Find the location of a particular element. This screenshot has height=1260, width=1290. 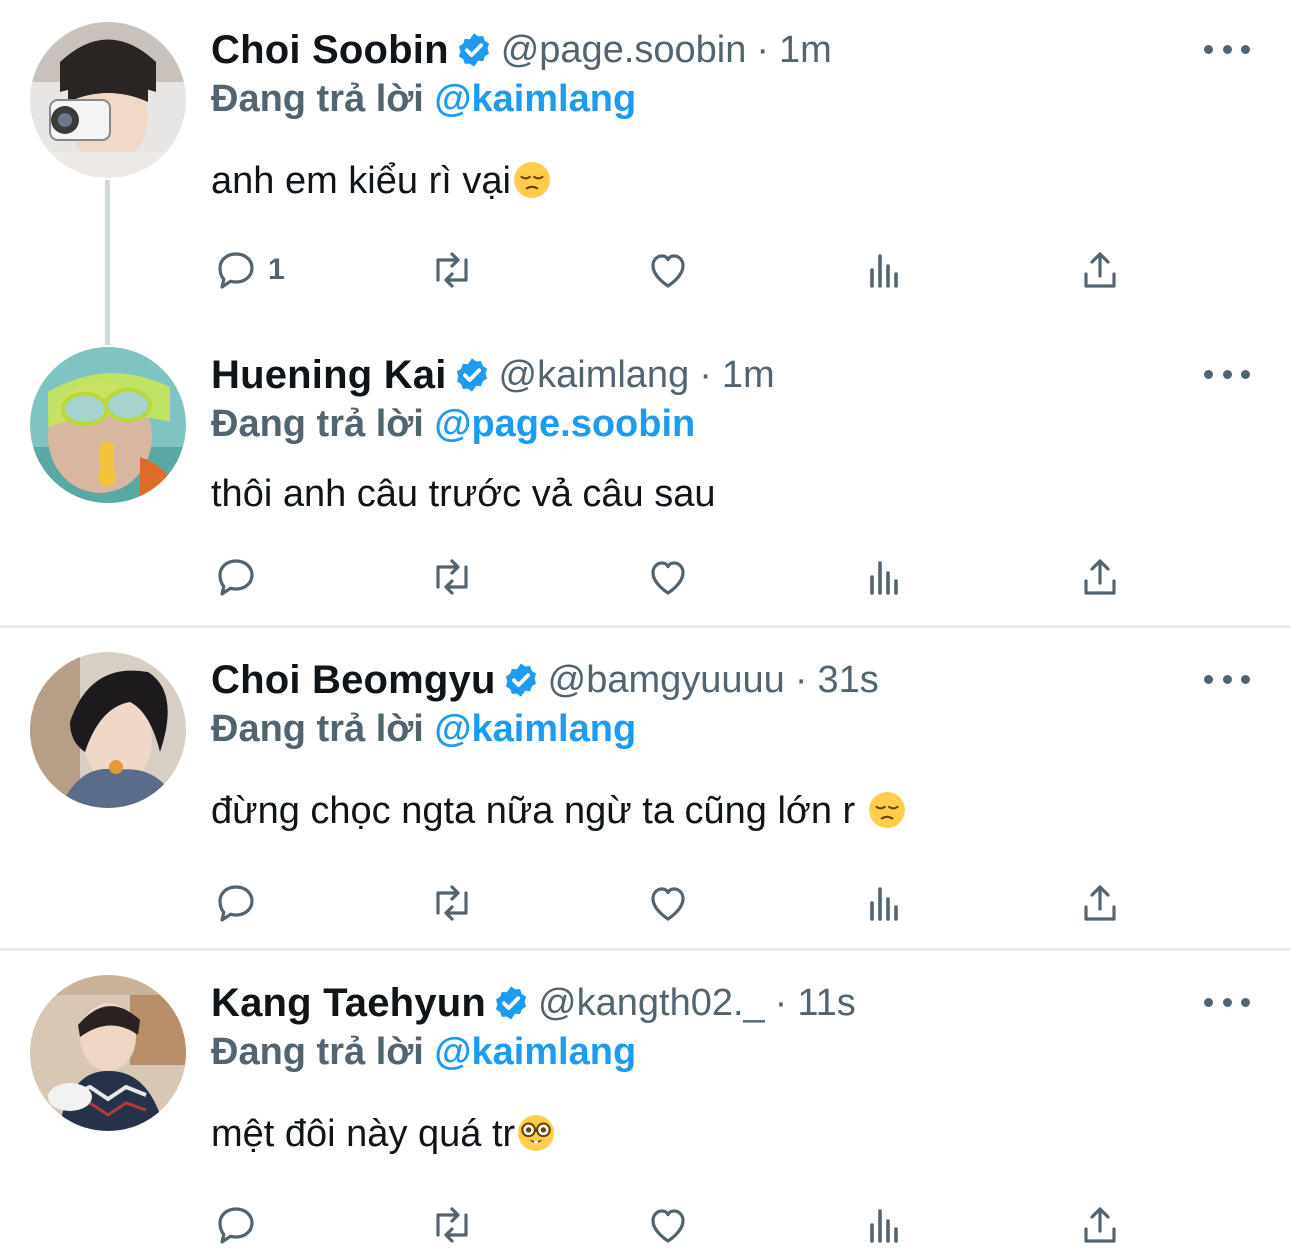

user-handle: @bamgyuuuu is located at coordinates (666, 680).